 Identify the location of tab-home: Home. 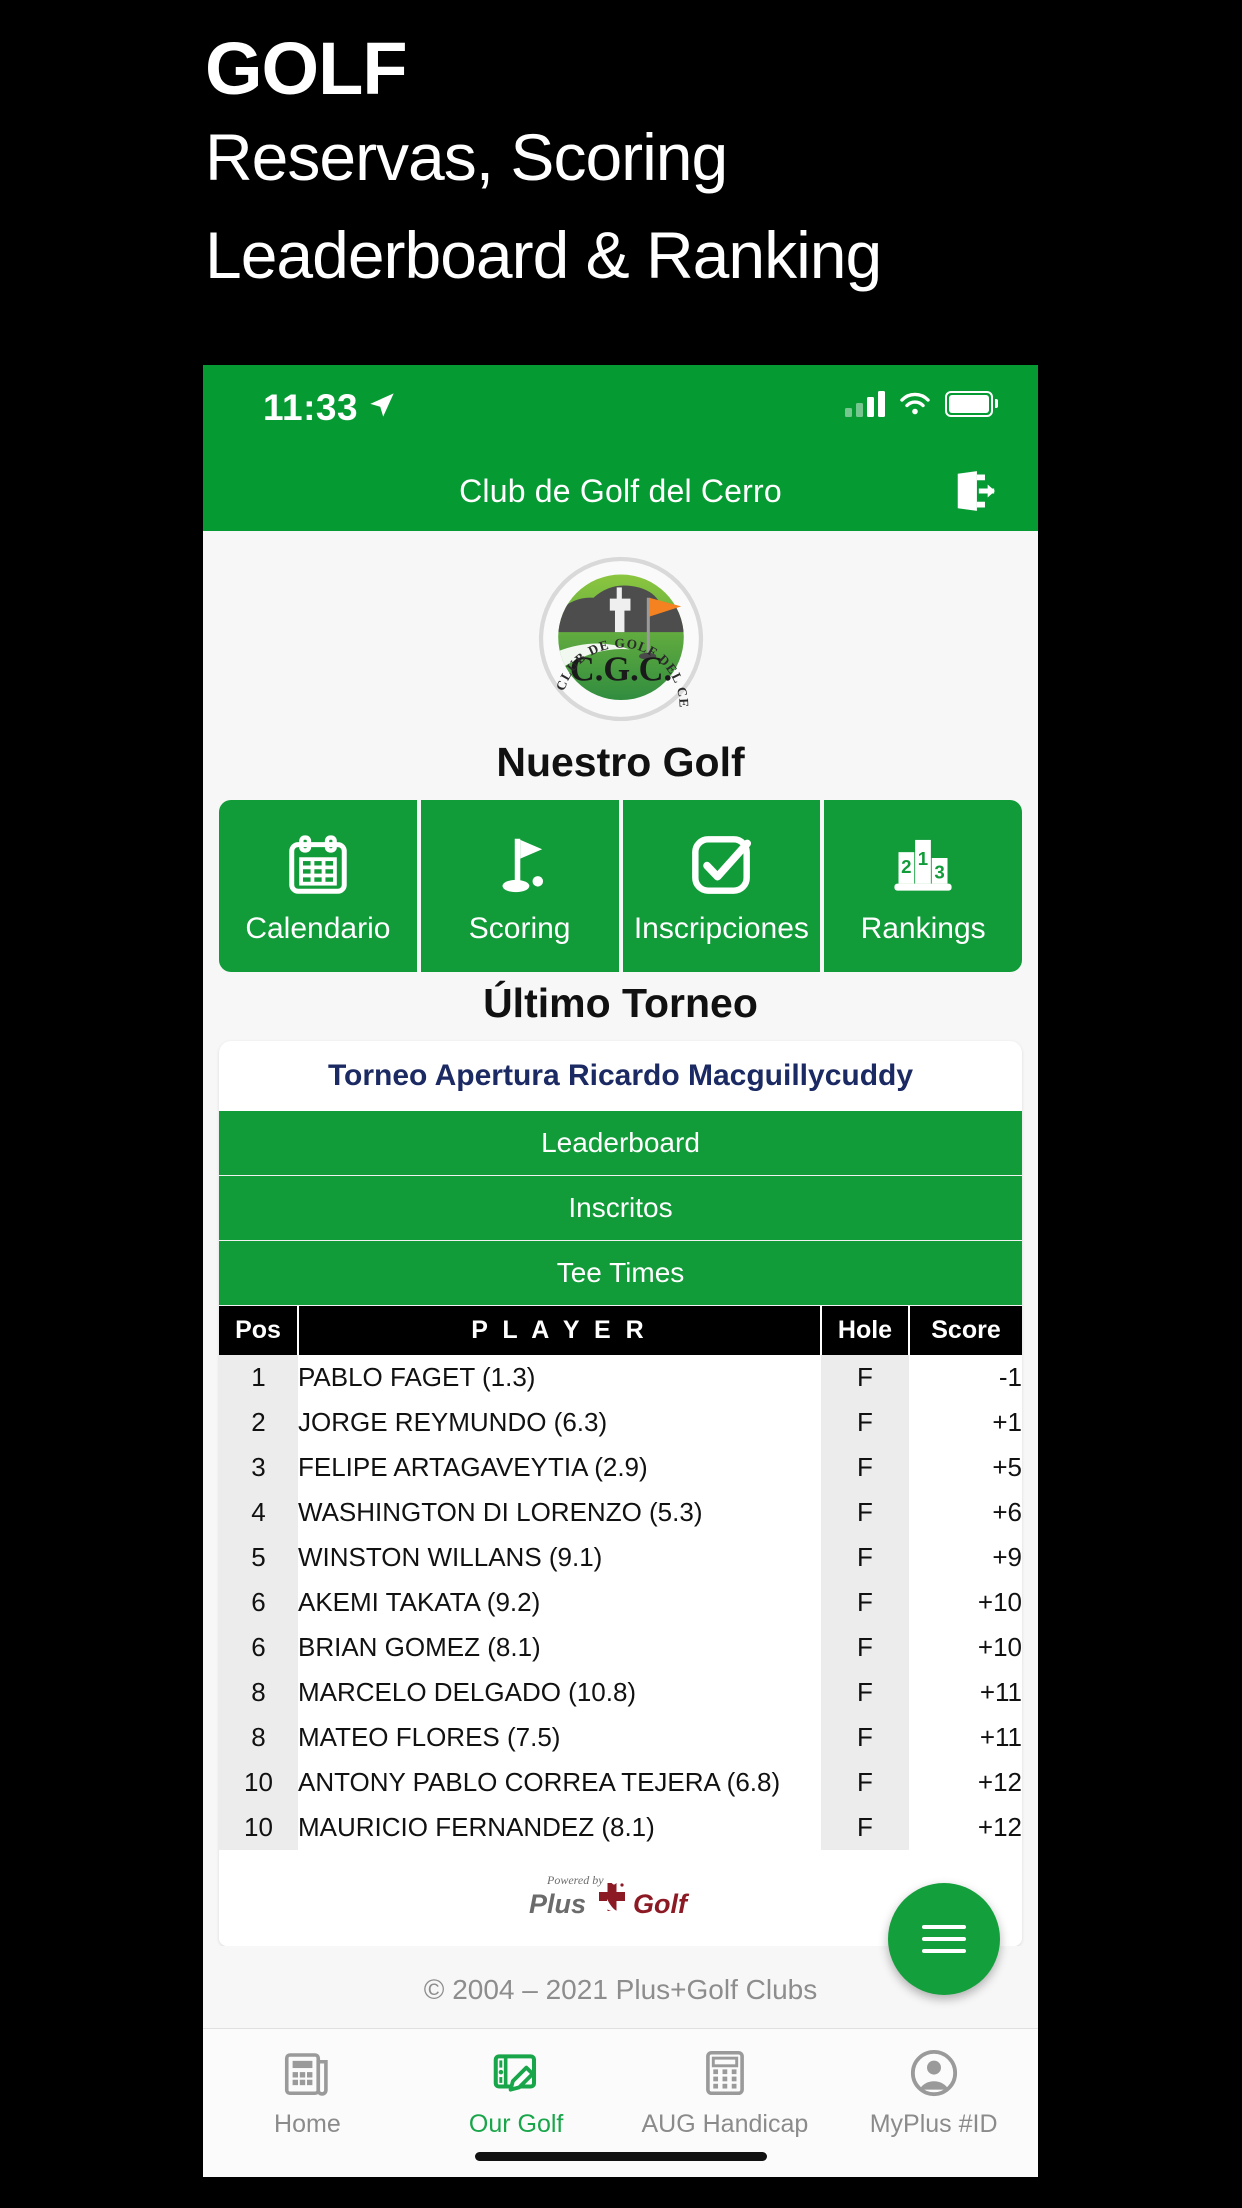
(307, 2103).